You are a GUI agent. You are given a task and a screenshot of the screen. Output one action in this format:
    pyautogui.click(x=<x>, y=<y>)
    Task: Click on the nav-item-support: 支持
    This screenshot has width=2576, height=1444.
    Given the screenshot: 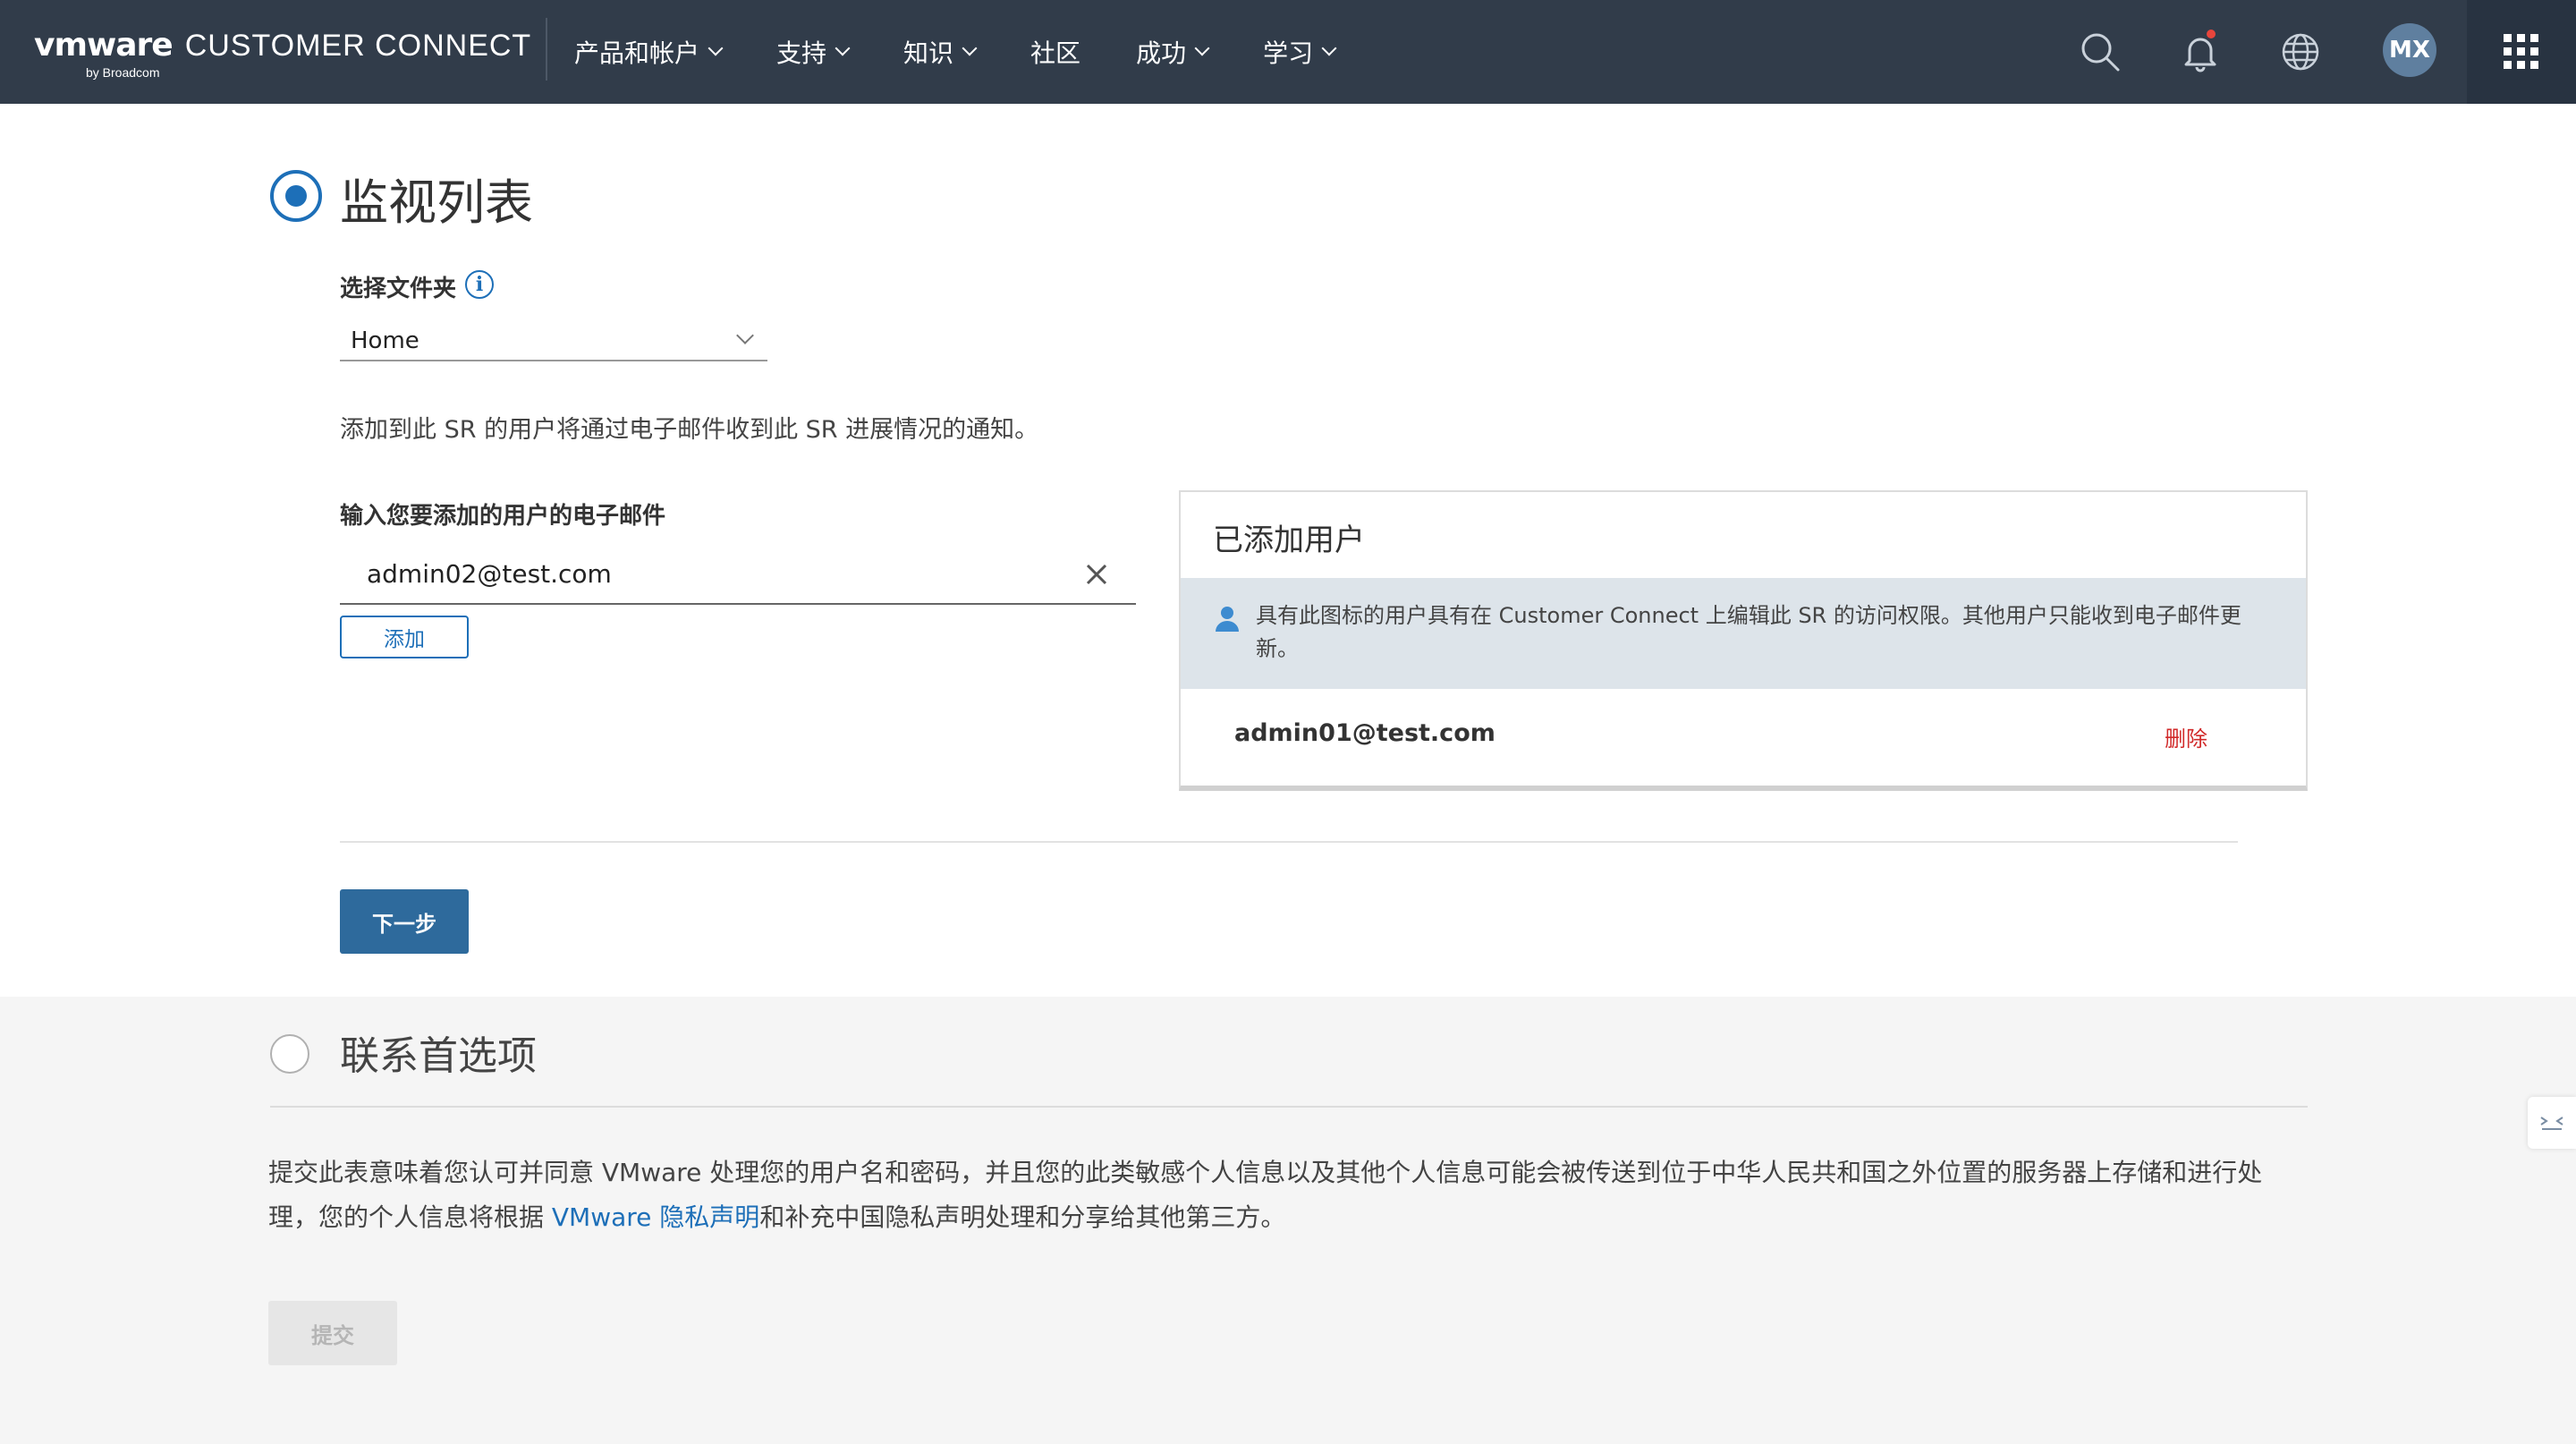 What is the action you would take?
    pyautogui.click(x=813, y=52)
    